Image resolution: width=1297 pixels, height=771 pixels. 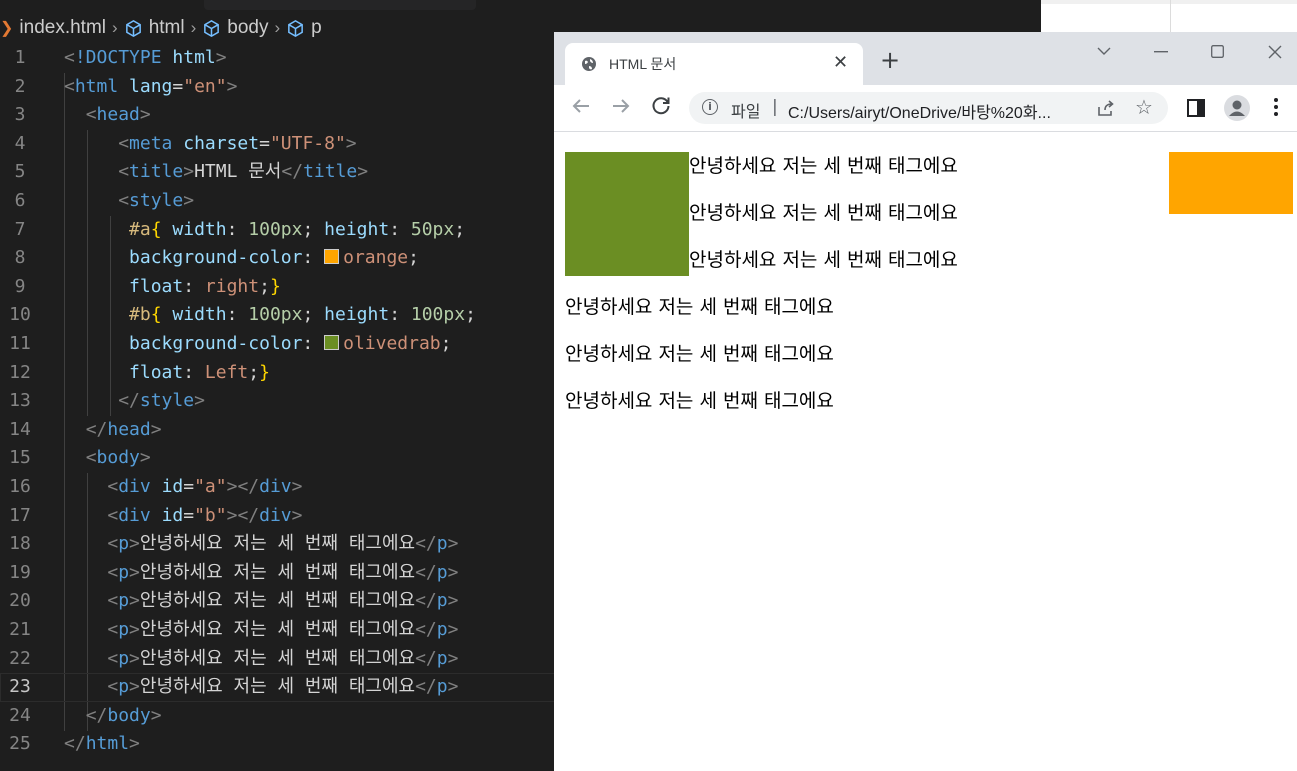 What do you see at coordinates (20, 258) in the screenshot?
I see `line-number: 8` at bounding box center [20, 258].